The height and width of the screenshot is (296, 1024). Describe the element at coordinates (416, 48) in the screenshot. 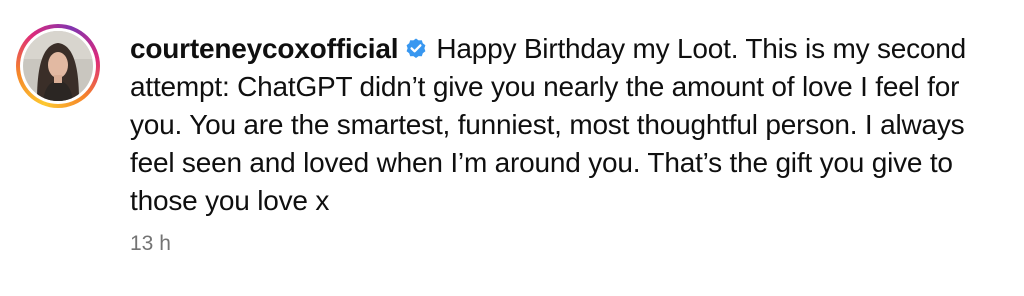

I see `verified-badge-icon` at that location.